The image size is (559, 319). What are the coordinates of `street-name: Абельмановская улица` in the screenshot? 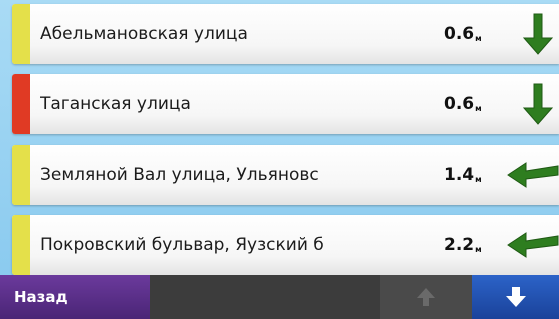 It's located at (144, 34).